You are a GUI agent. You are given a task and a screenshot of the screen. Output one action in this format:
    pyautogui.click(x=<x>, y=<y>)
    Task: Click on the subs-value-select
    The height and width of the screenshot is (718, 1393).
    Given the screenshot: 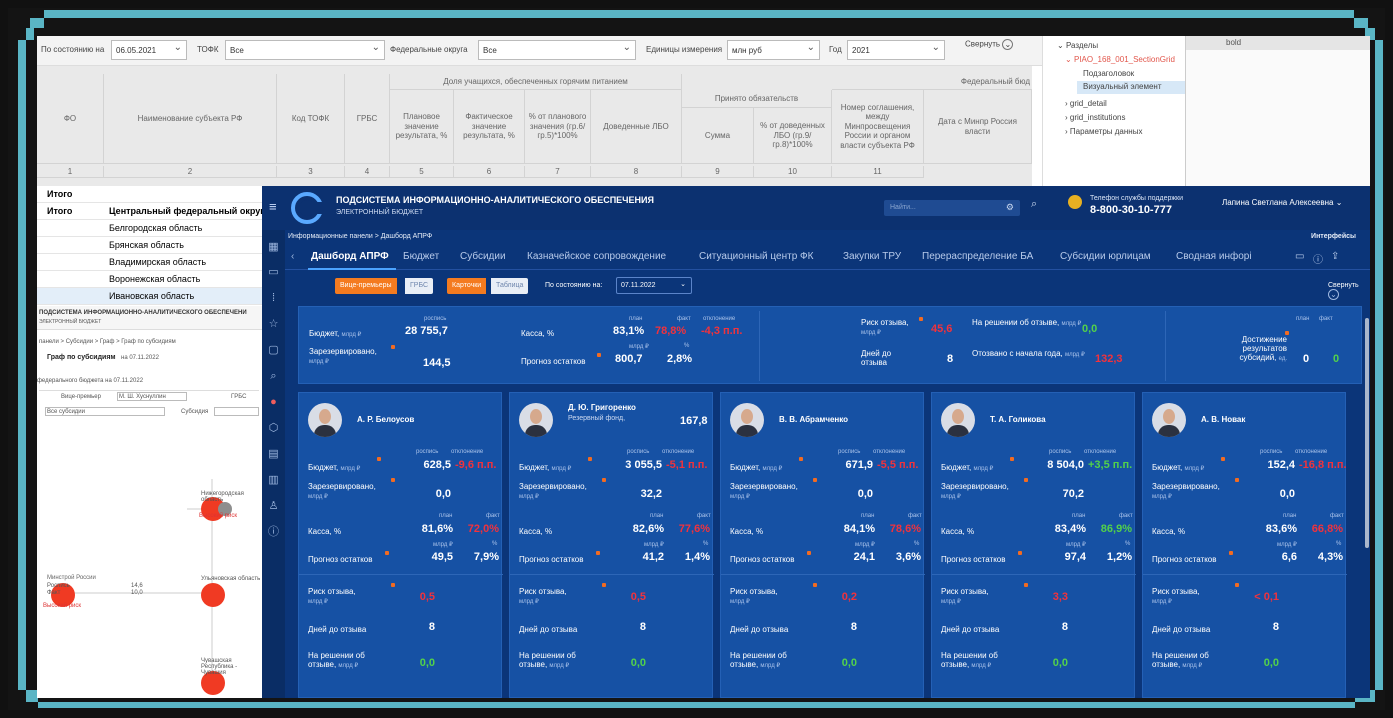 What is the action you would take?
    pyautogui.click(x=236, y=411)
    